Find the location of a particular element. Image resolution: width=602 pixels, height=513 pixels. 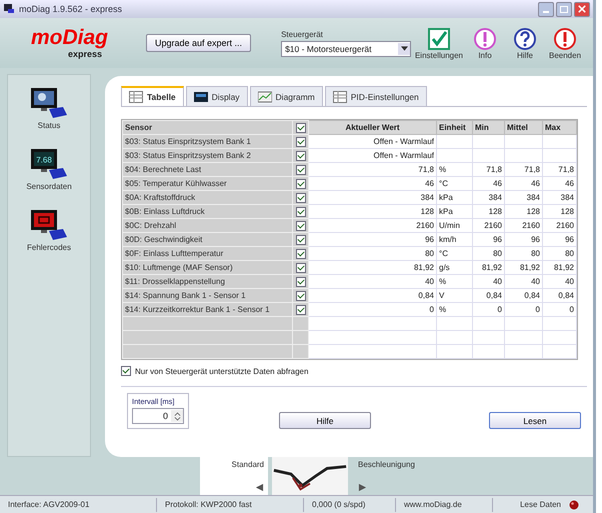

sidebar-item: 7.68 Sensordaten is located at coordinates (49, 169).